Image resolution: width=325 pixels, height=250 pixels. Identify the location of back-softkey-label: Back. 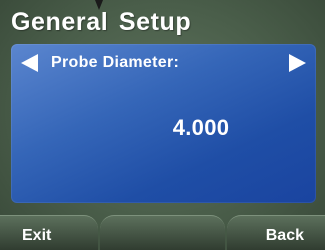
(284, 235).